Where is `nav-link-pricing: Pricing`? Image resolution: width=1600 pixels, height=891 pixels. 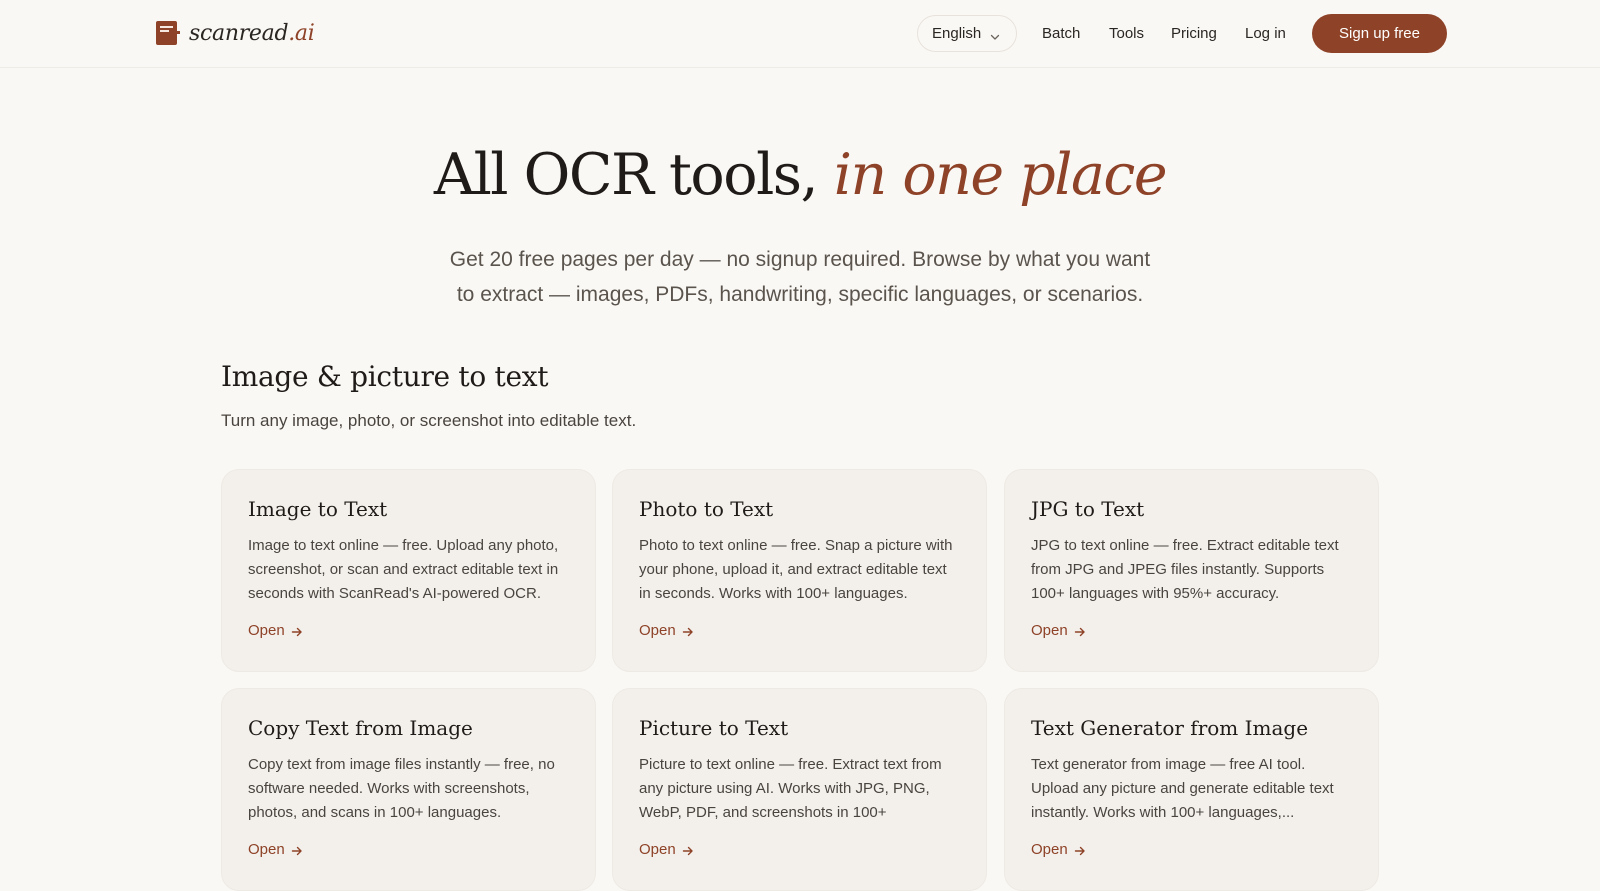 nav-link-pricing: Pricing is located at coordinates (1194, 33).